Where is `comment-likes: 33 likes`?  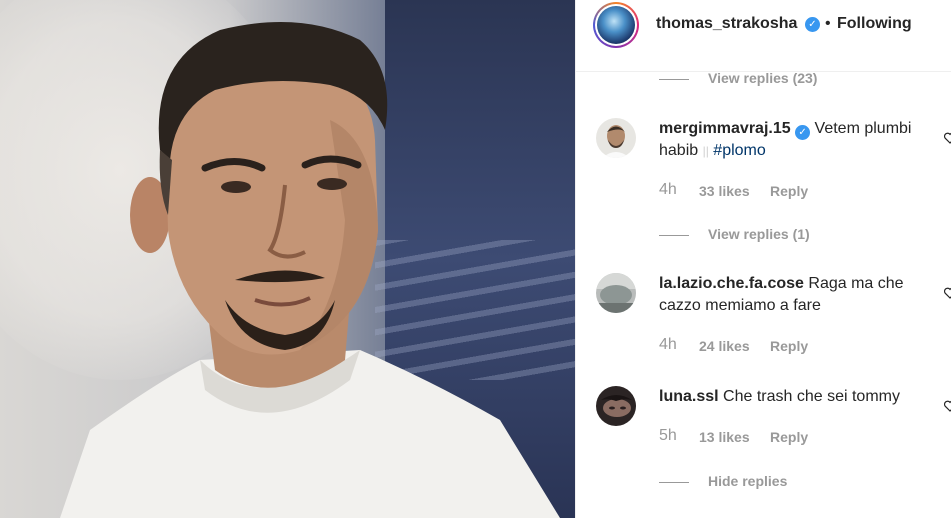 comment-likes: 33 likes is located at coordinates (724, 191).